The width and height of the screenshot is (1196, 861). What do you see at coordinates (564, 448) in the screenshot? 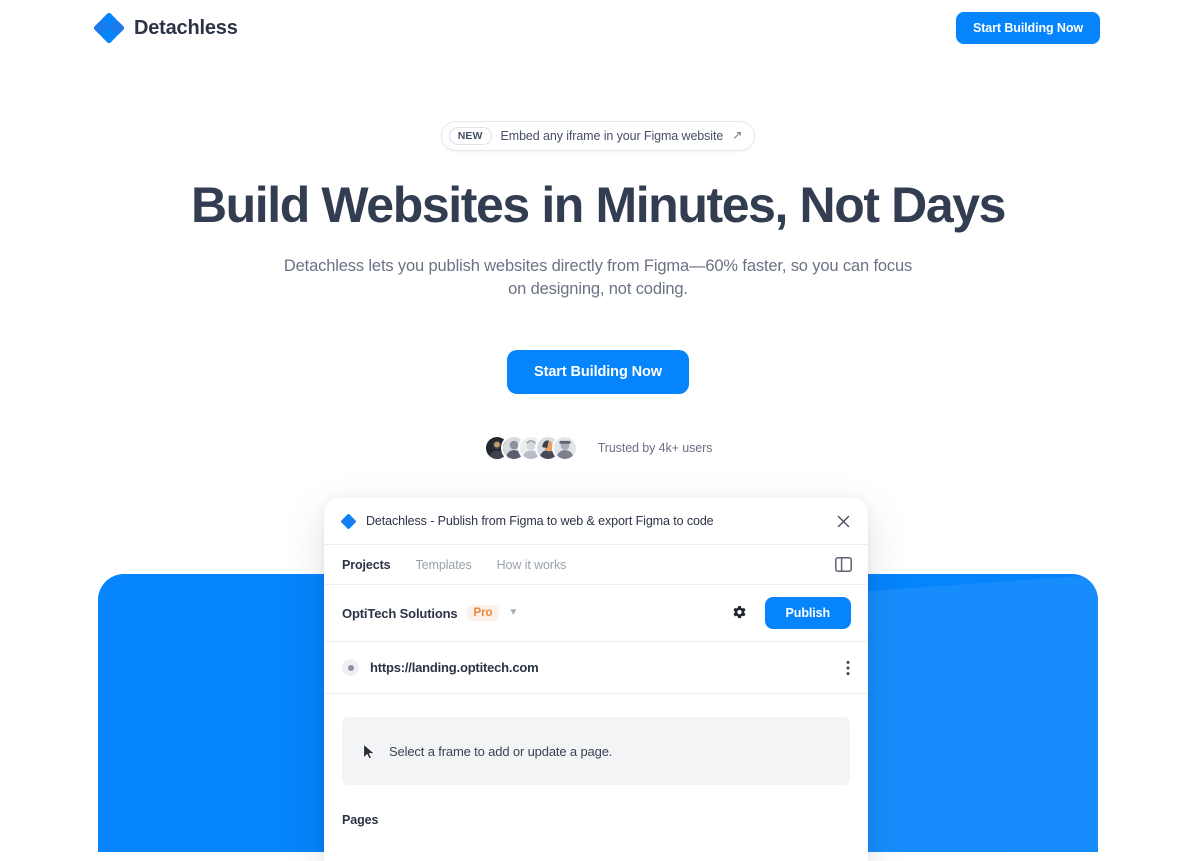
I see `avatar` at bounding box center [564, 448].